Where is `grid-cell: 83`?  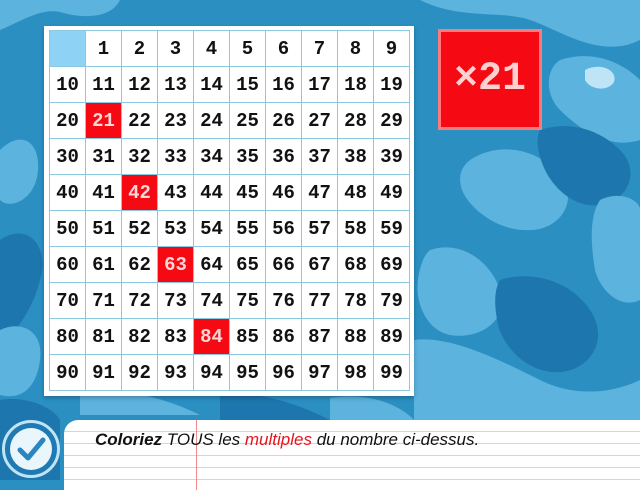 grid-cell: 83 is located at coordinates (176, 337).